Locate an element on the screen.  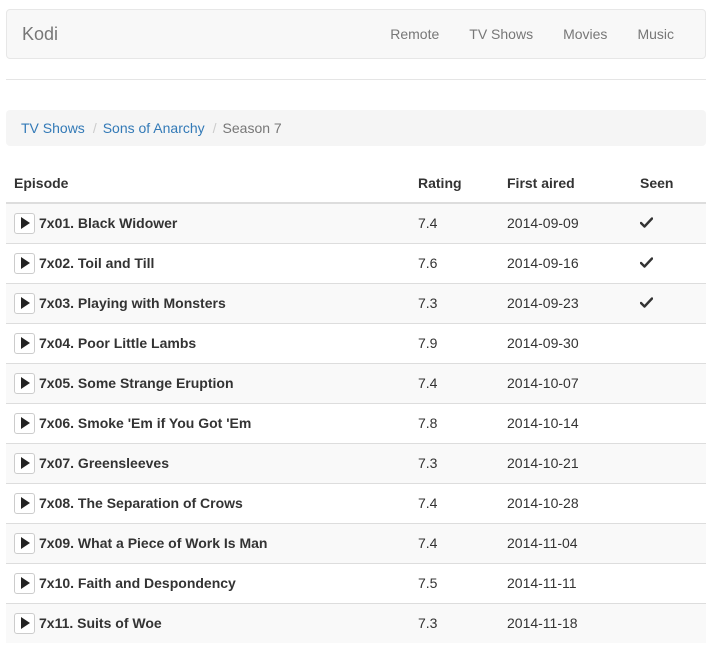
nav-links: Remote TV Shows Movies Music is located at coordinates (540, 34).